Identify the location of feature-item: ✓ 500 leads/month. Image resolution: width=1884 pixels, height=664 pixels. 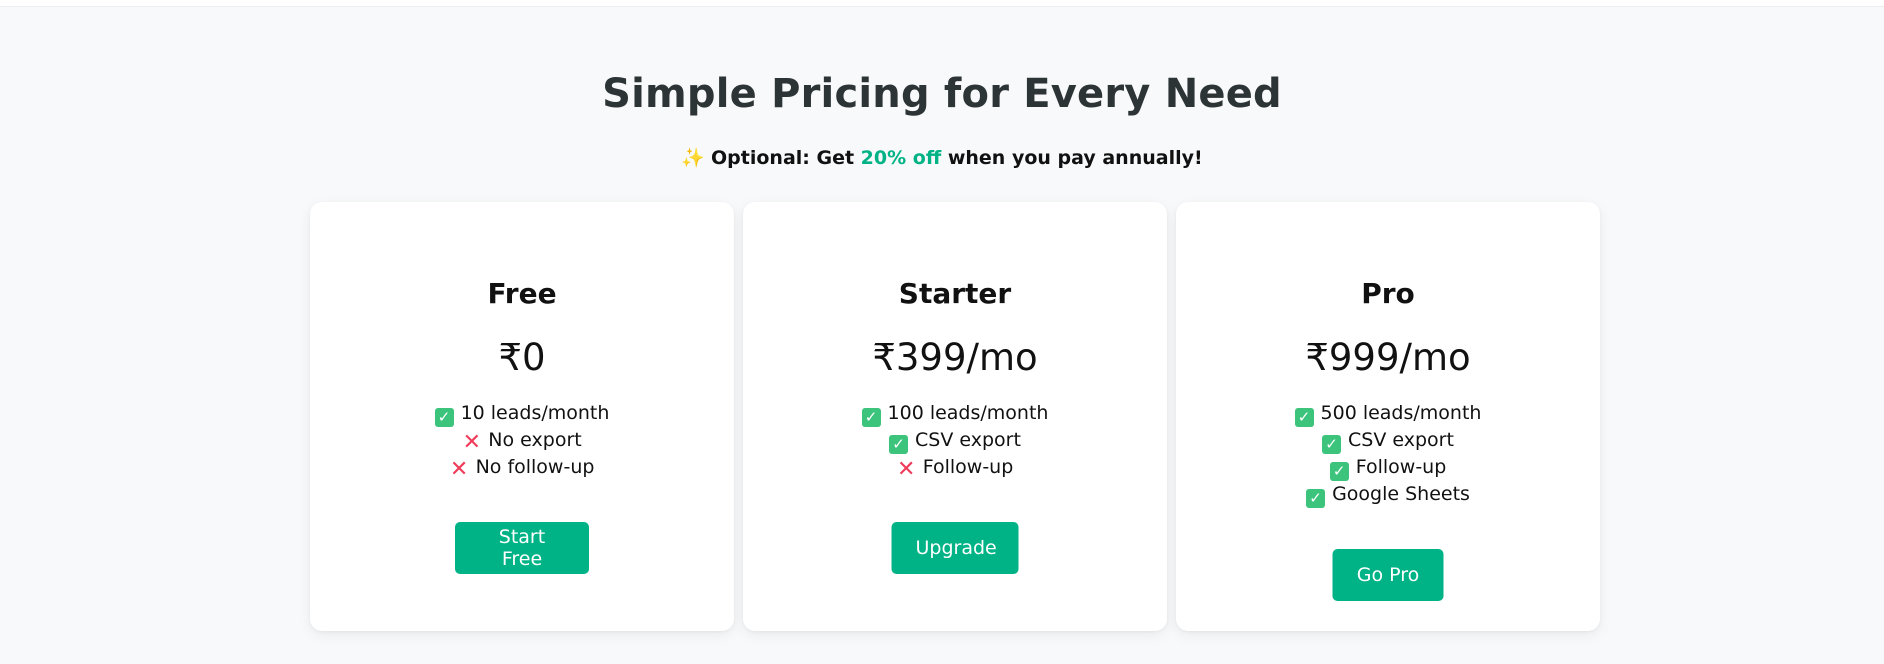
(1388, 413).